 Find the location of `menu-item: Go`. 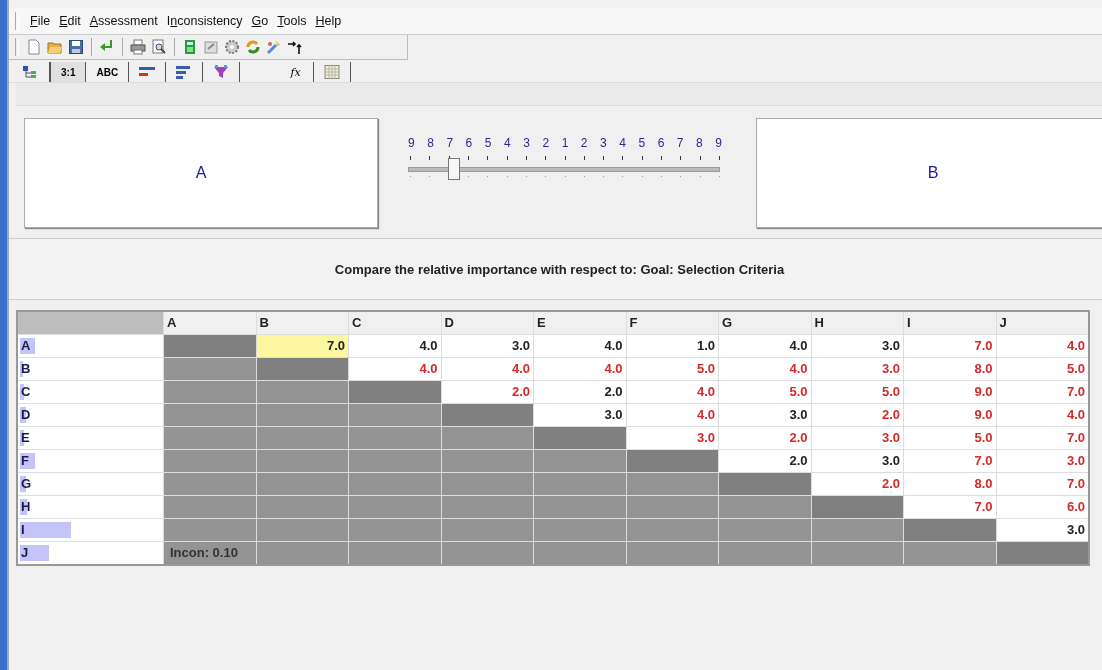

menu-item: Go is located at coordinates (260, 21).